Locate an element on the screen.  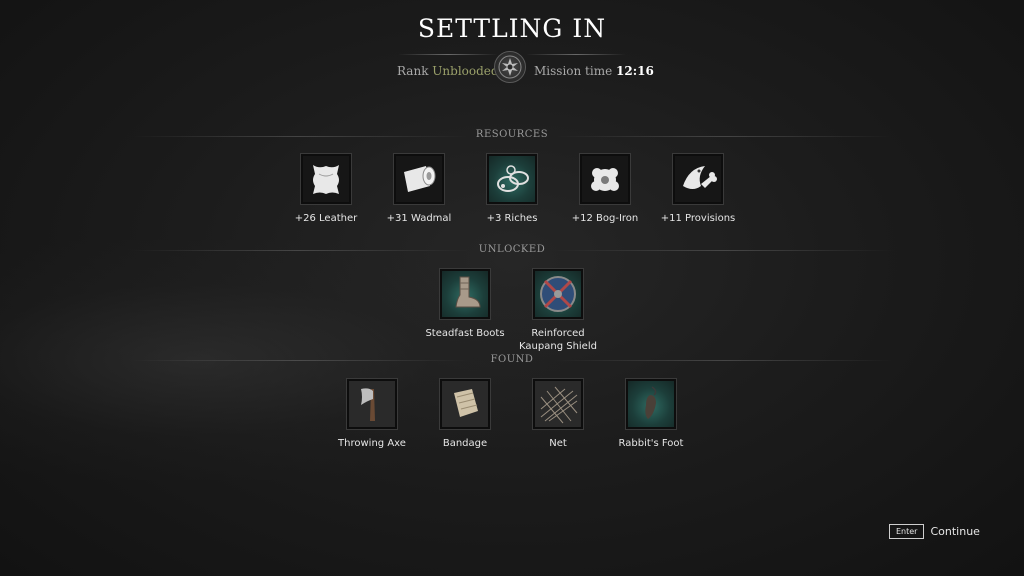
net-icon is located at coordinates (558, 404).